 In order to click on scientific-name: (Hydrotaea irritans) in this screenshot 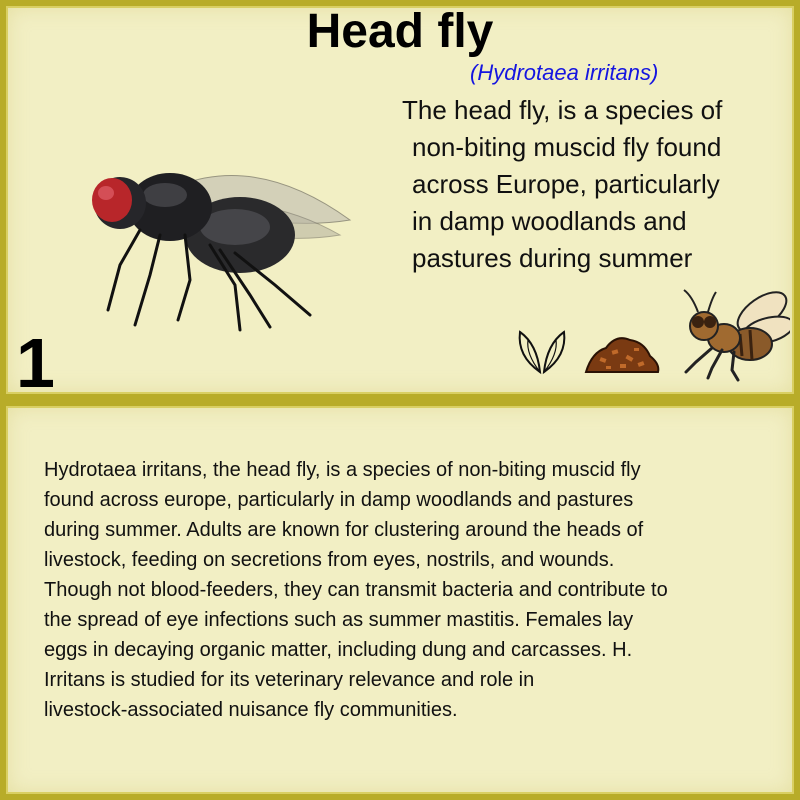, I will do `click(564, 72)`.